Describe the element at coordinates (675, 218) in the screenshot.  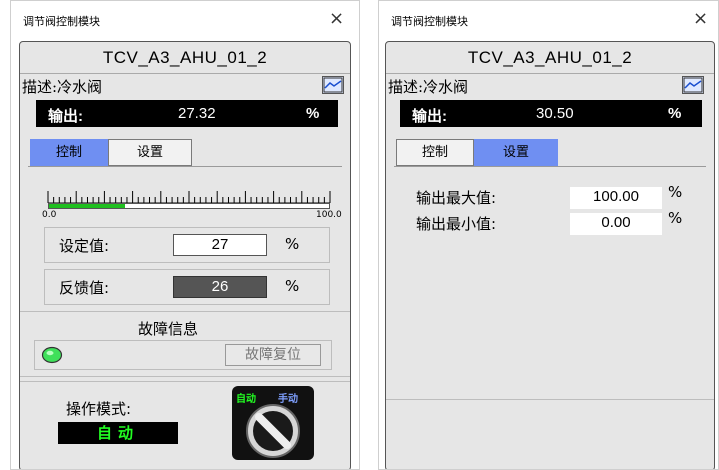
I see `output-min-unit: %` at that location.